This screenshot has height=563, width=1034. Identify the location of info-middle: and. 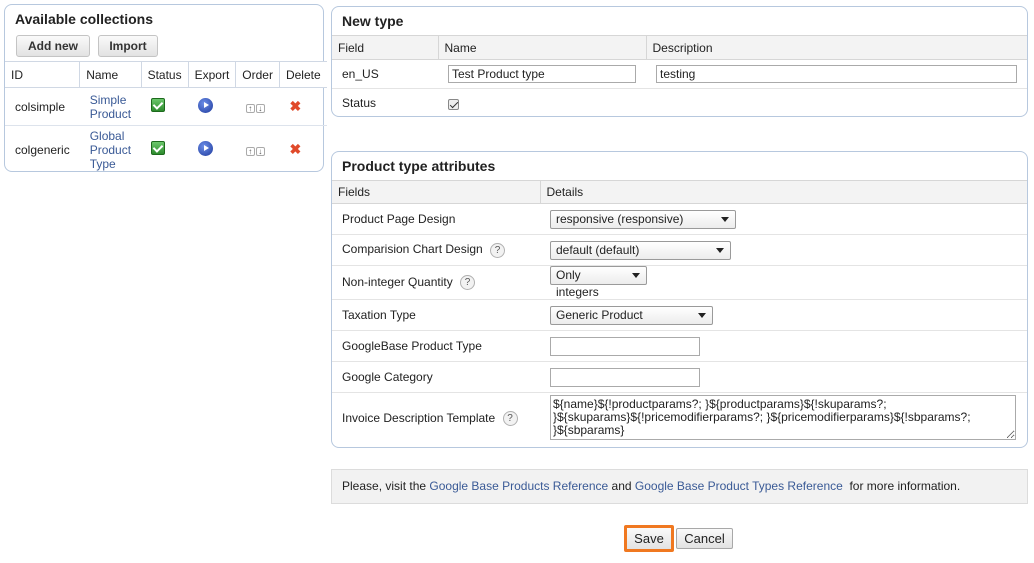
(621, 486).